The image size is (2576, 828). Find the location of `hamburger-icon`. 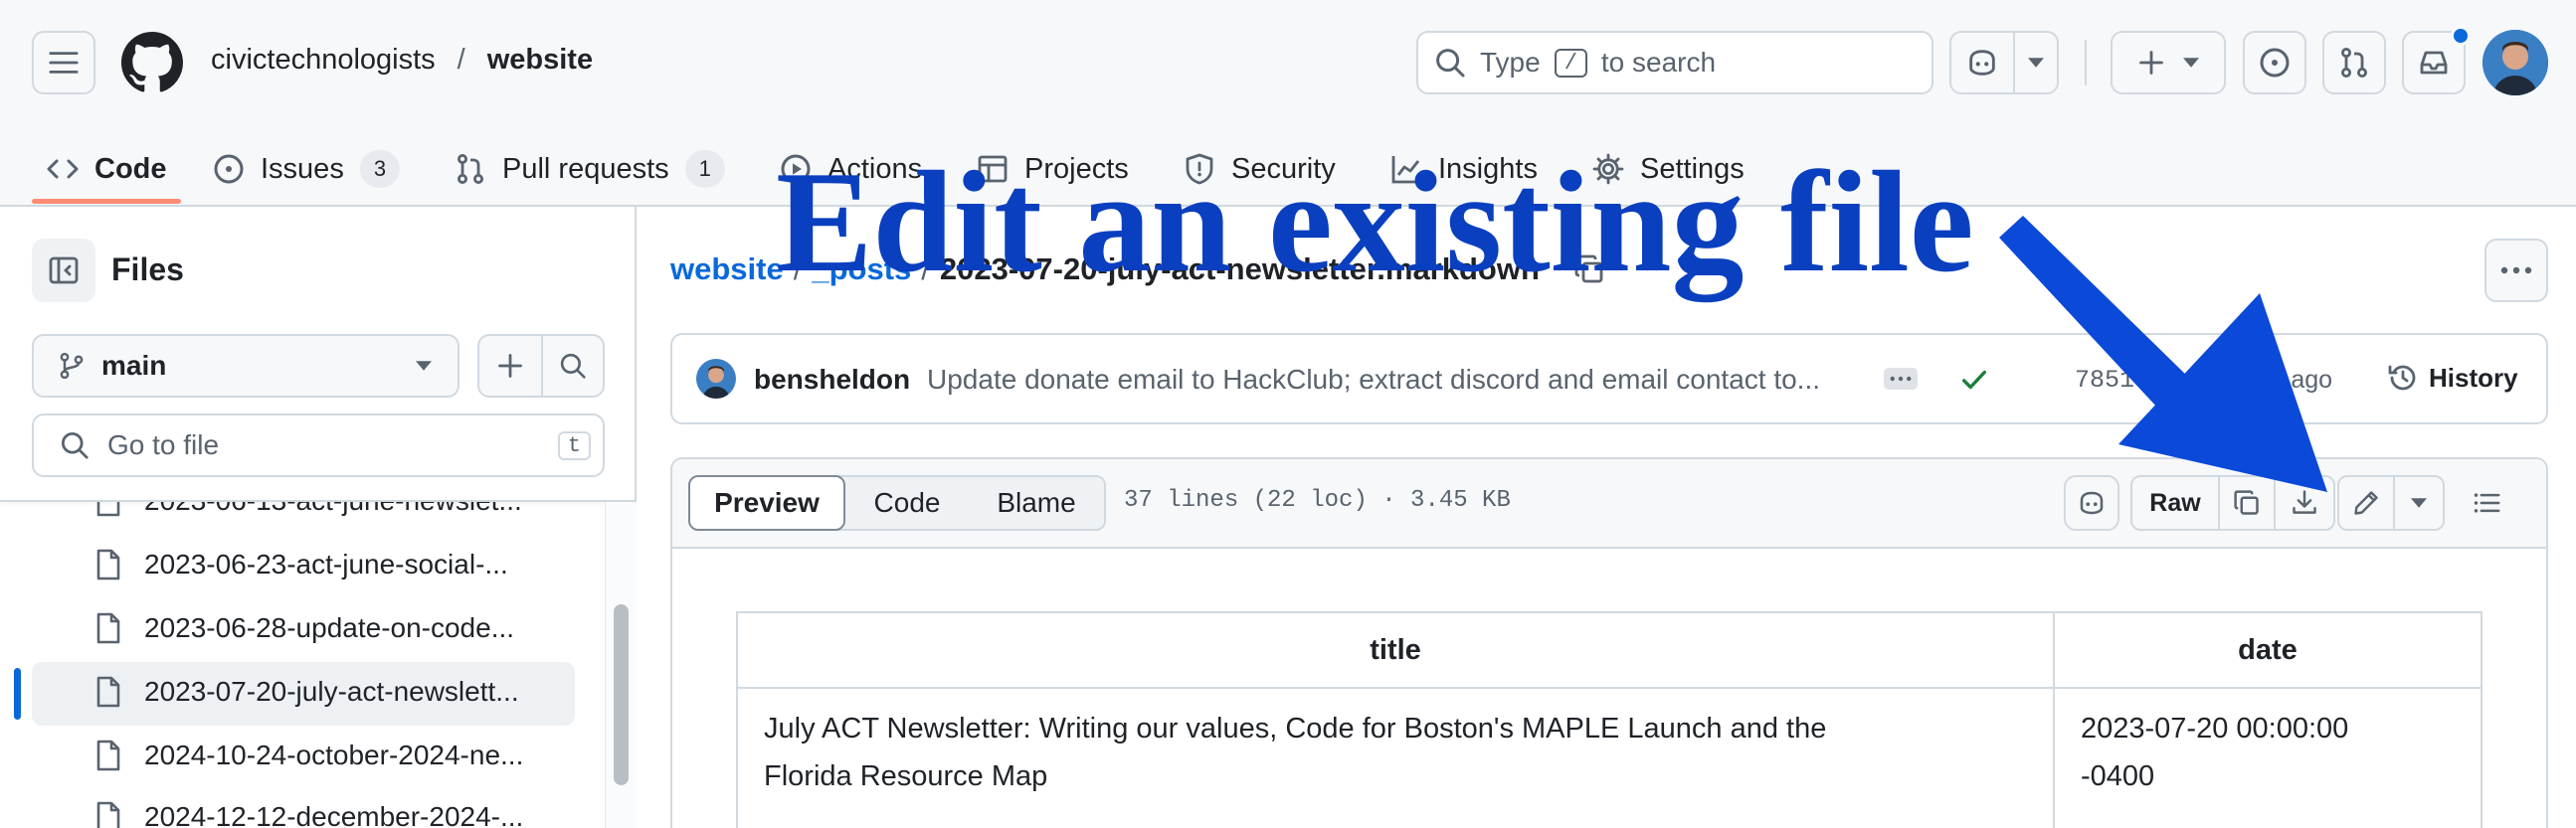

hamburger-icon is located at coordinates (64, 63).